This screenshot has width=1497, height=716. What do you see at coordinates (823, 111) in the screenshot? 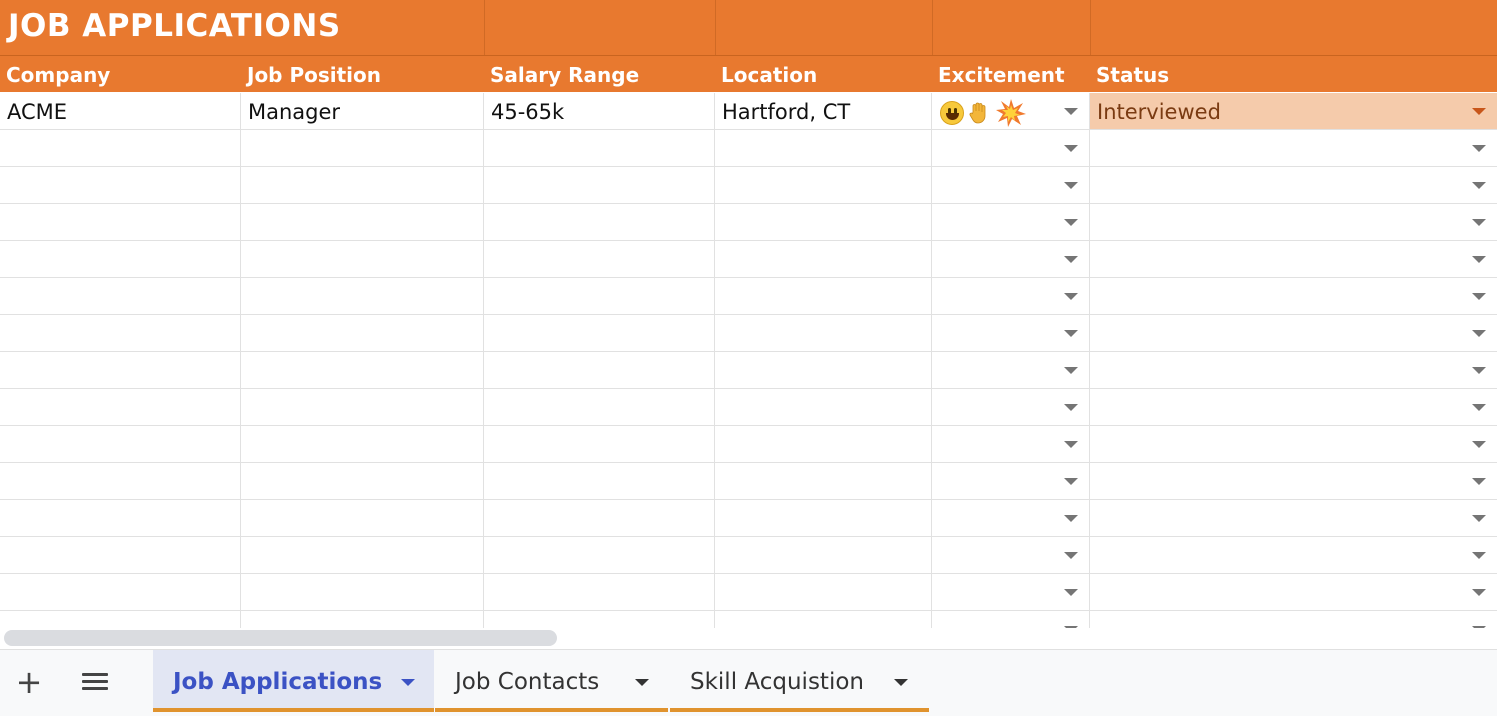
I see `cell-location: Hartford, CT` at bounding box center [823, 111].